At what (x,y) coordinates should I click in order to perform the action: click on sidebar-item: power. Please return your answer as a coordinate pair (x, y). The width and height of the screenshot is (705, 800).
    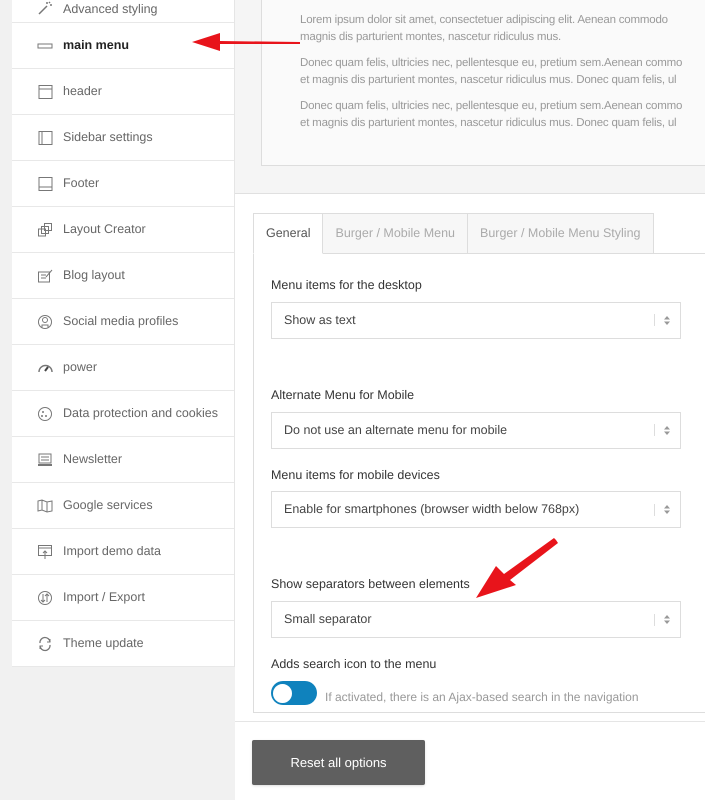
    Looking at the image, I should click on (123, 368).